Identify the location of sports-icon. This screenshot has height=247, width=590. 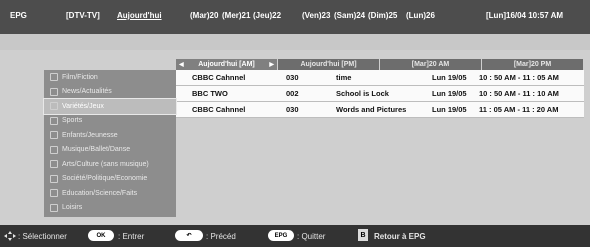
(54, 120).